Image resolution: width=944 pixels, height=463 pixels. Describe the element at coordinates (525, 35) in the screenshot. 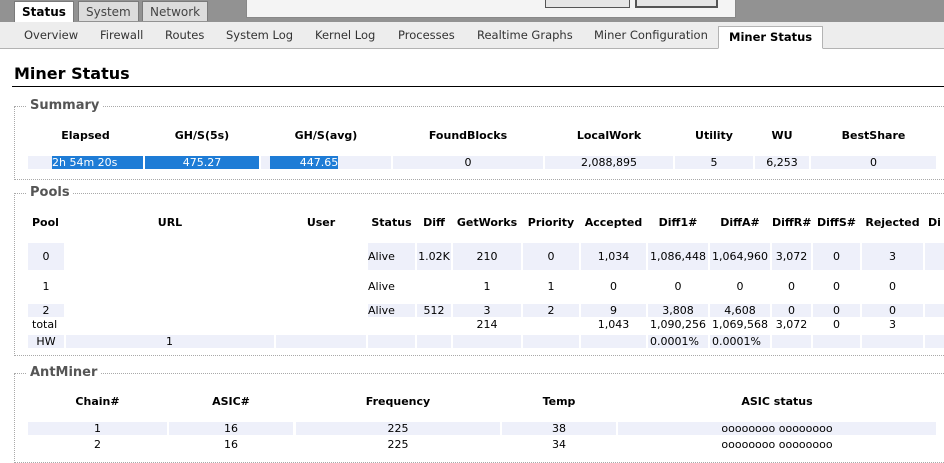

I see `subtab-realtime-graphs: Realtime Graphs` at that location.